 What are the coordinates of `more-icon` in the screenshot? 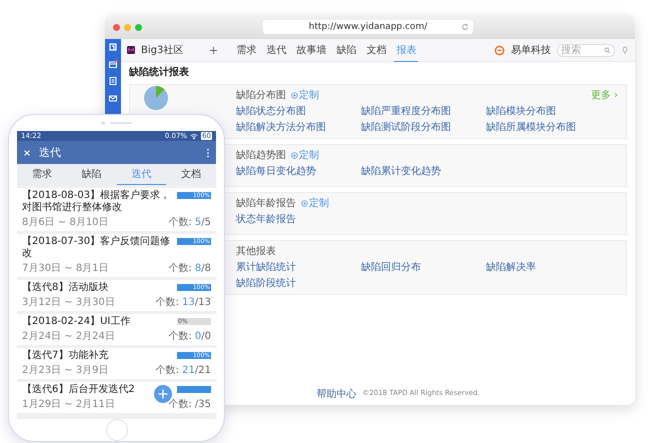 It's located at (208, 153).